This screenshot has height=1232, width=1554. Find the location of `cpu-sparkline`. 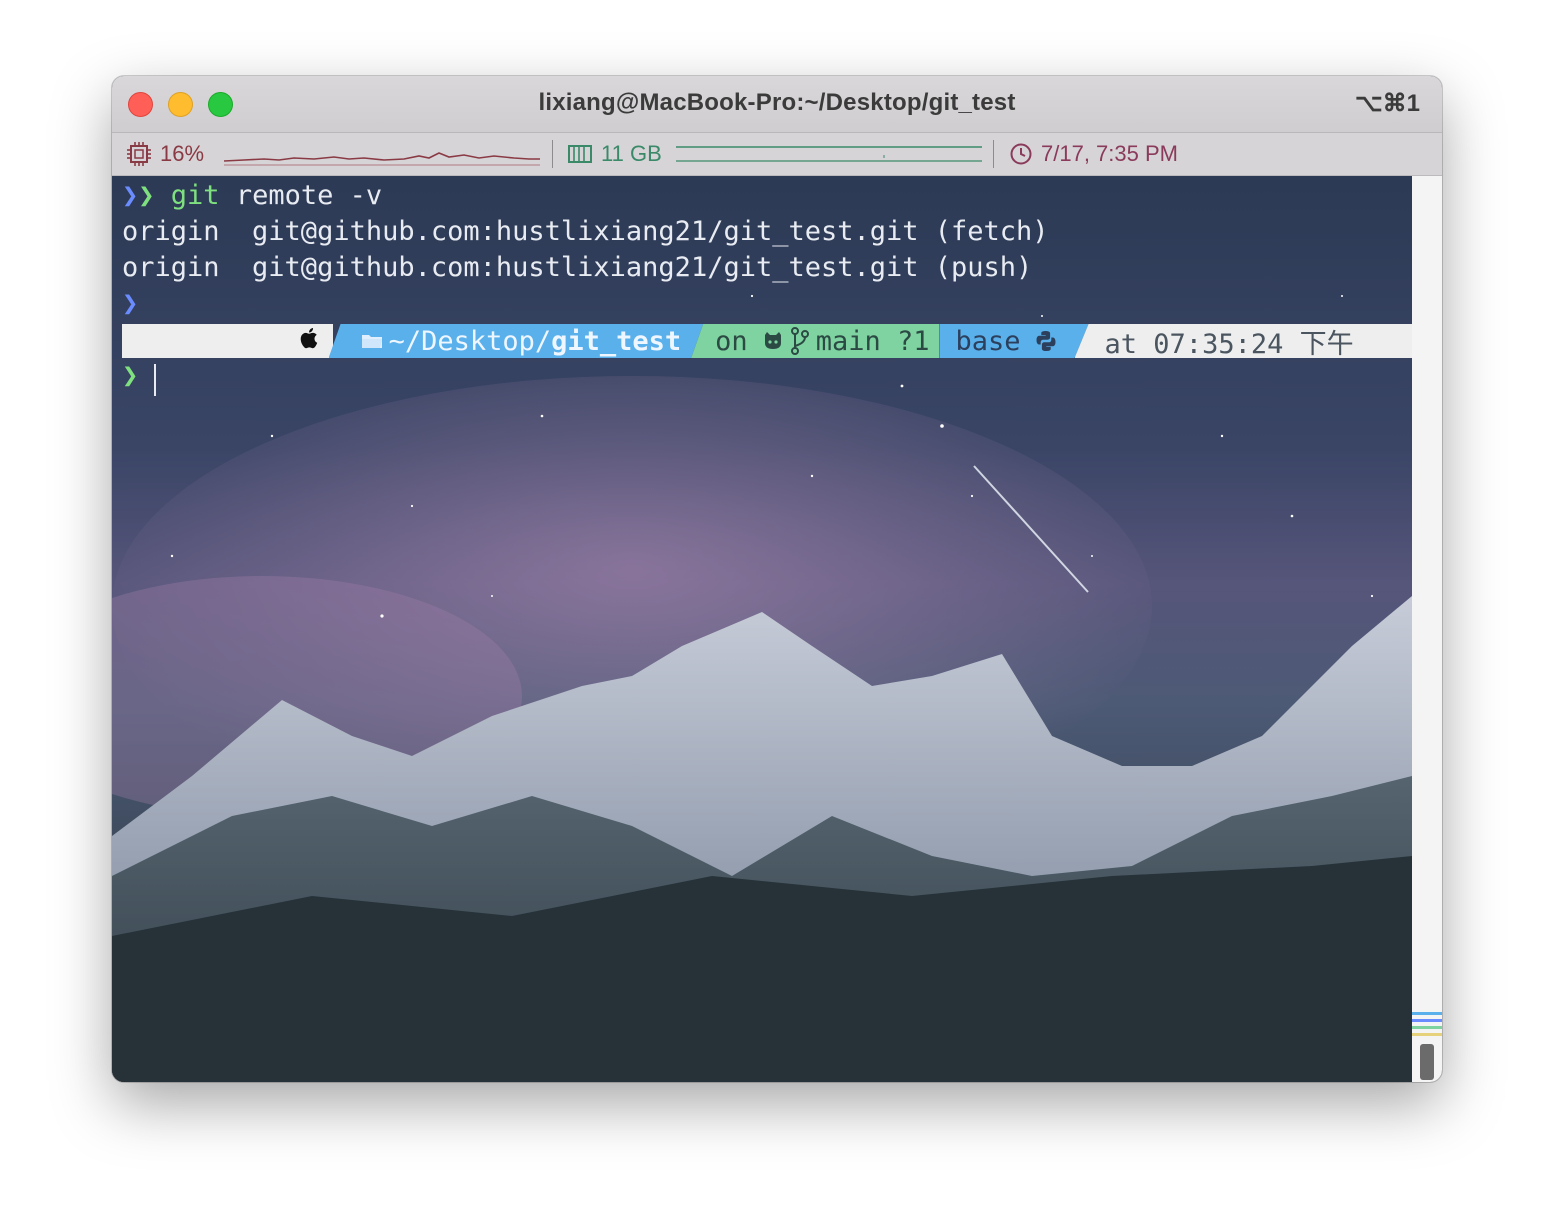

cpu-sparkline is located at coordinates (382, 159).